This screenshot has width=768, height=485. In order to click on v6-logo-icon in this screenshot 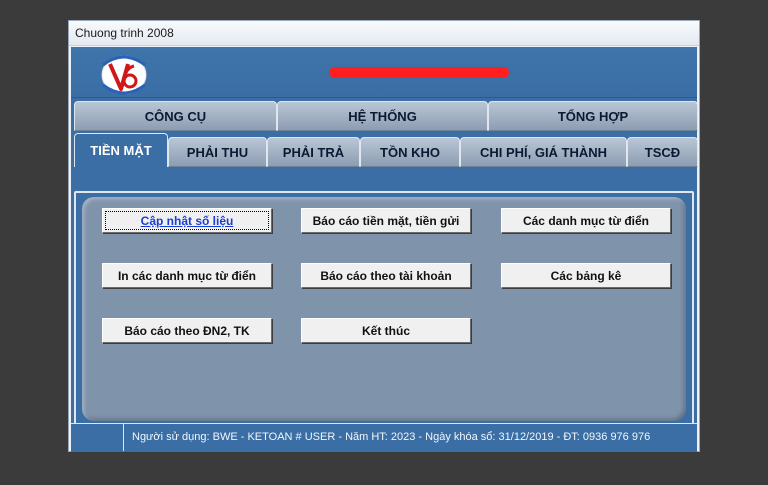, I will do `click(124, 75)`.